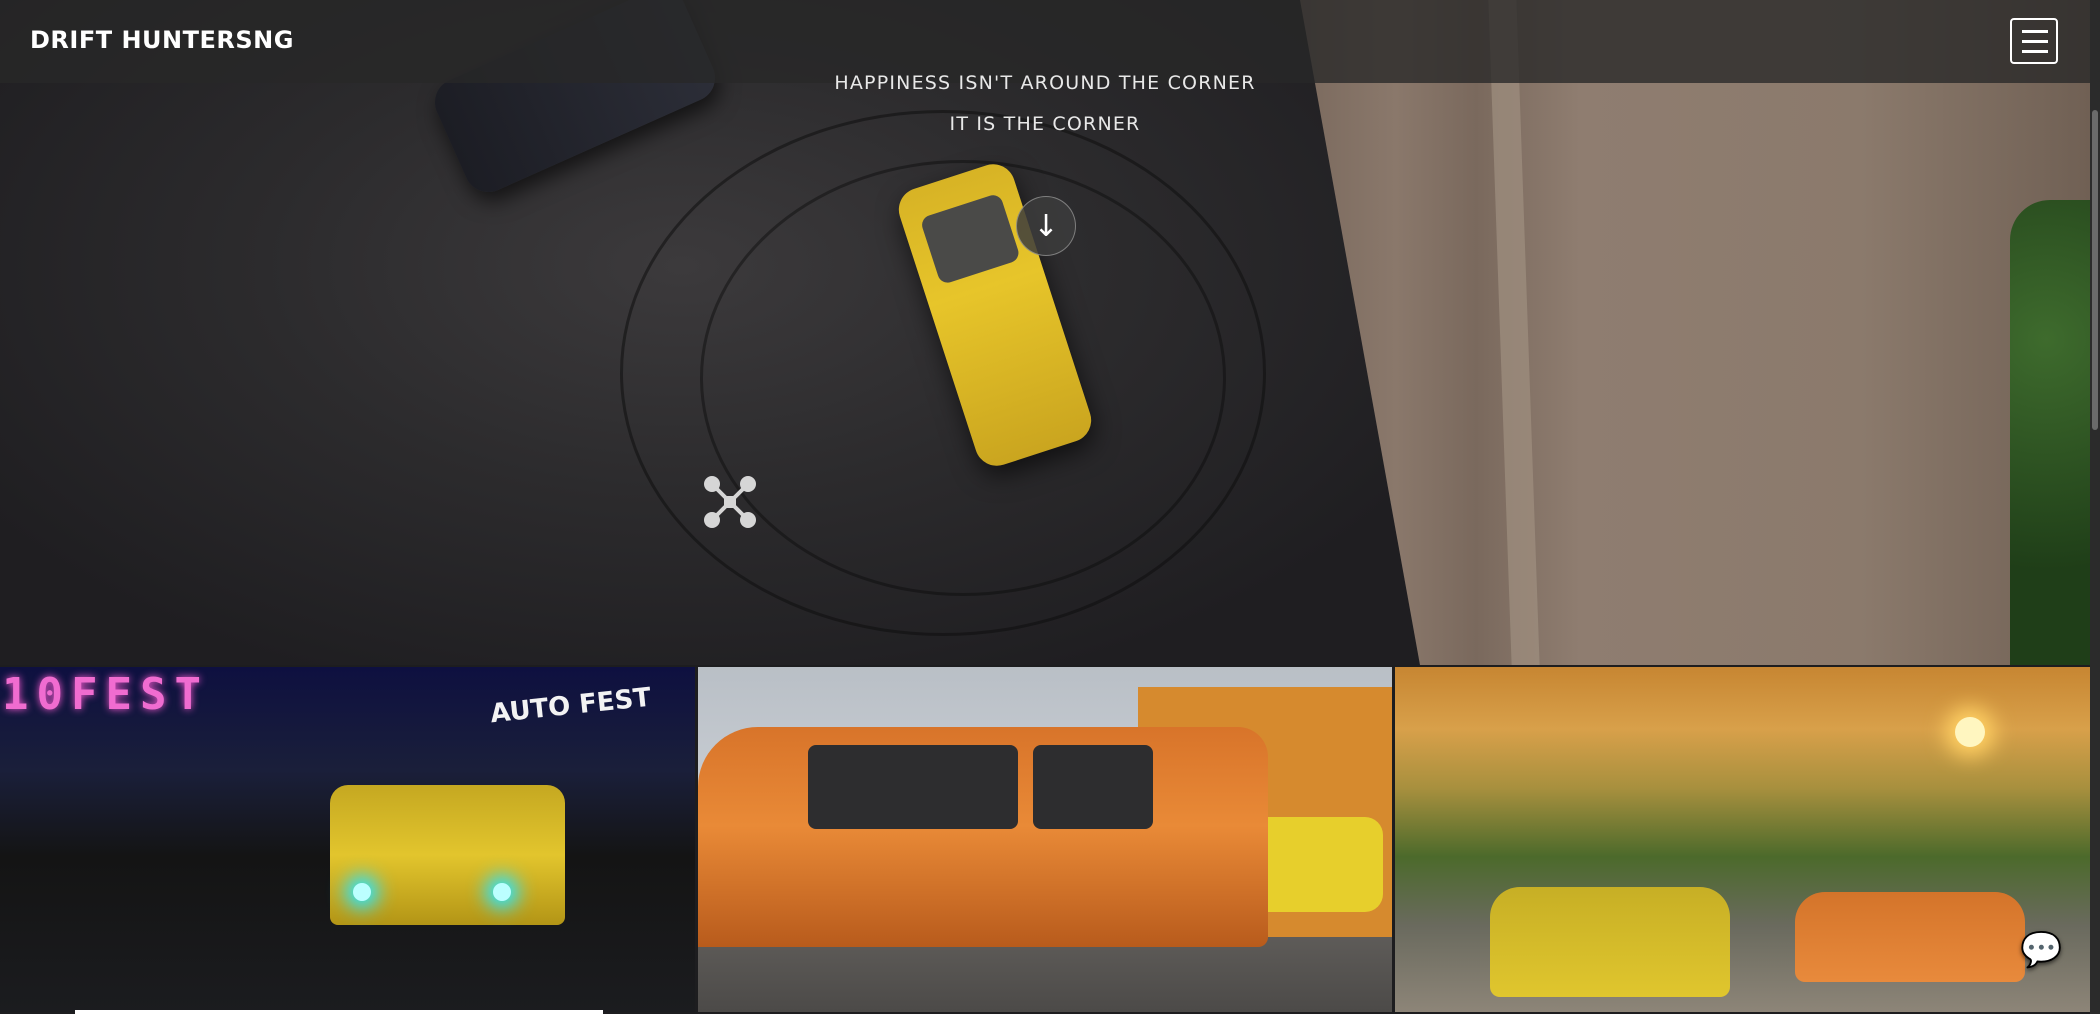 This screenshot has height=1014, width=2100. I want to click on grass-patch, so click(2055, 432).